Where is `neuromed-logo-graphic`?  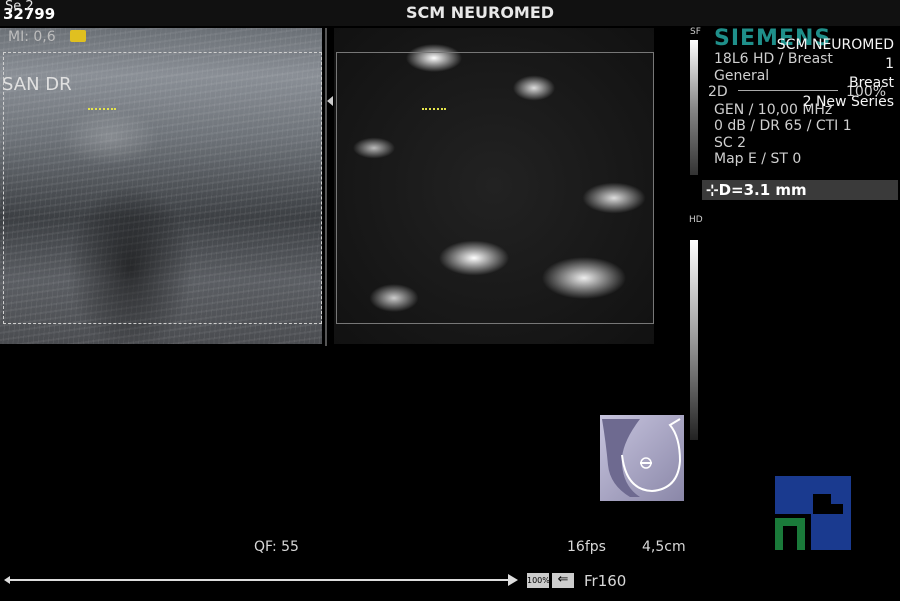
neuromed-logo-graphic is located at coordinates (813, 513).